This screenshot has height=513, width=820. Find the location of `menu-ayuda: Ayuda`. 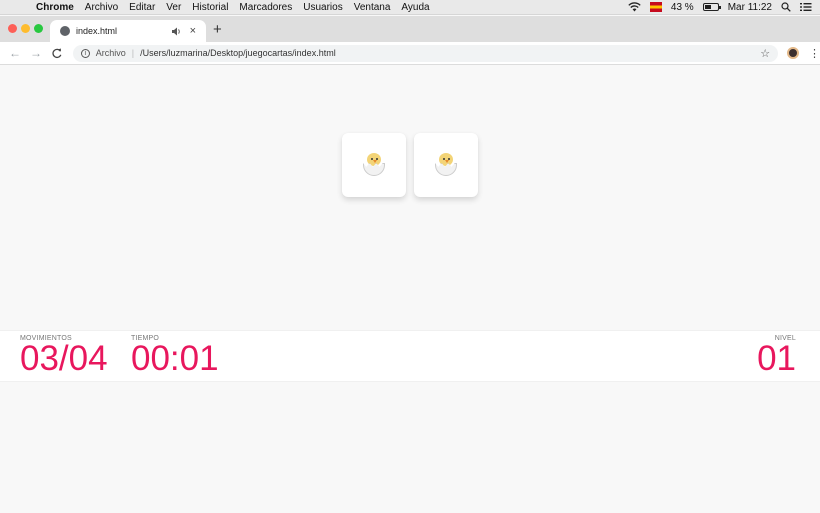

menu-ayuda: Ayuda is located at coordinates (415, 7).